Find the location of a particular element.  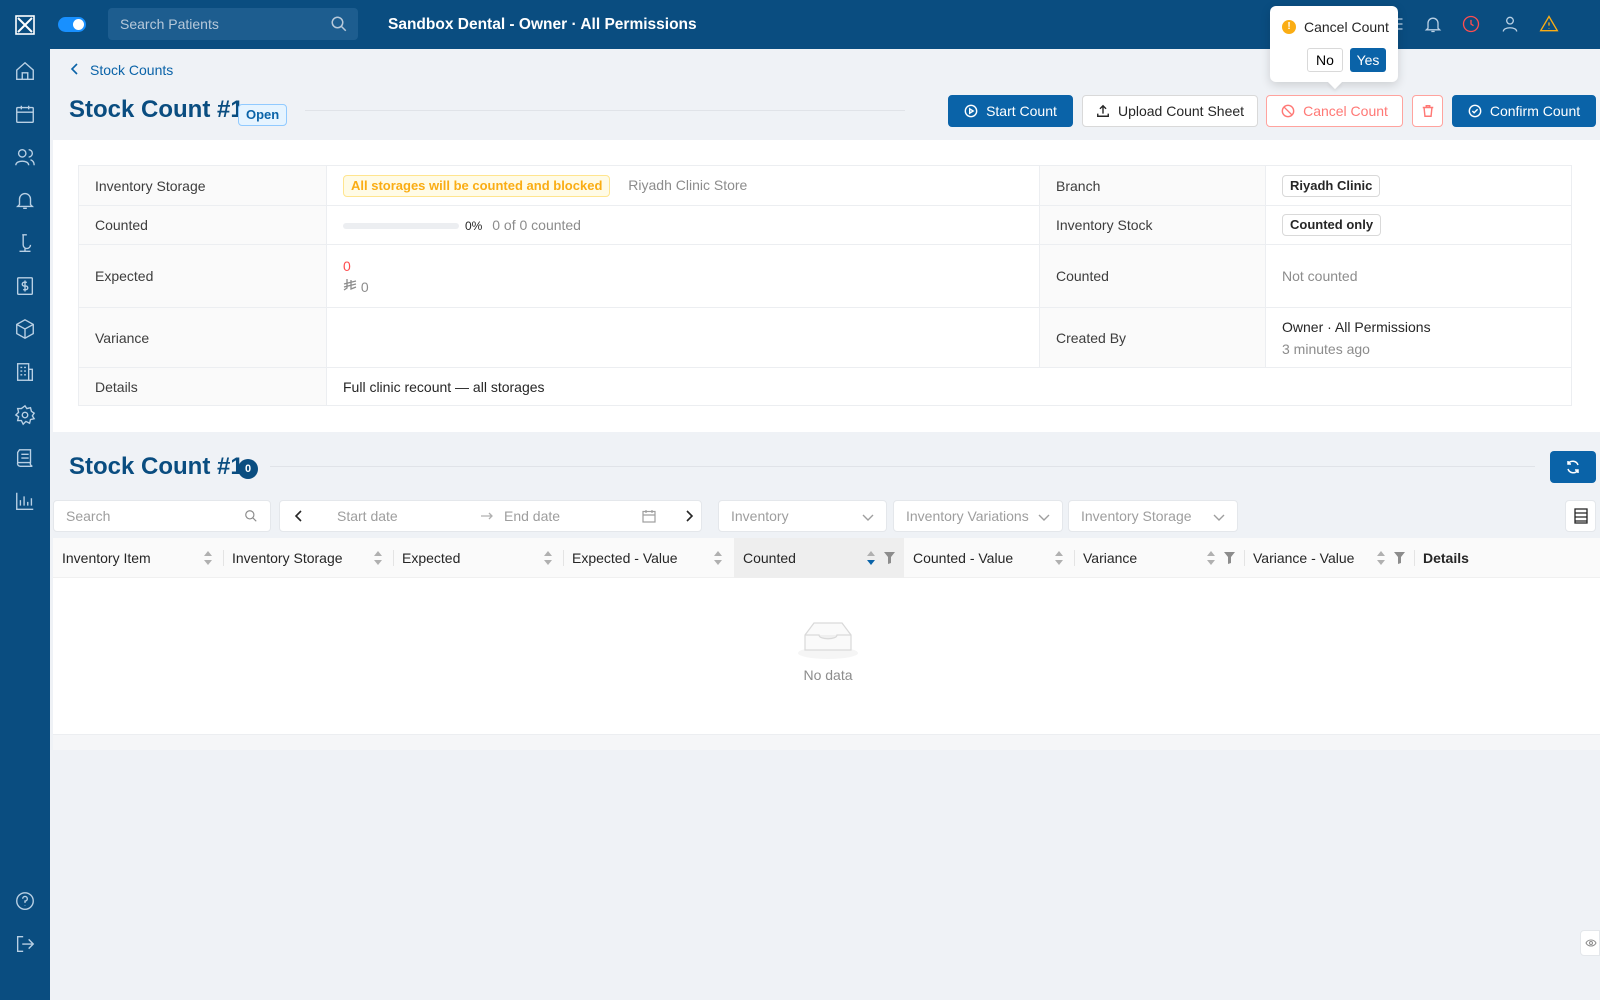

refresh-icon is located at coordinates (1573, 467).